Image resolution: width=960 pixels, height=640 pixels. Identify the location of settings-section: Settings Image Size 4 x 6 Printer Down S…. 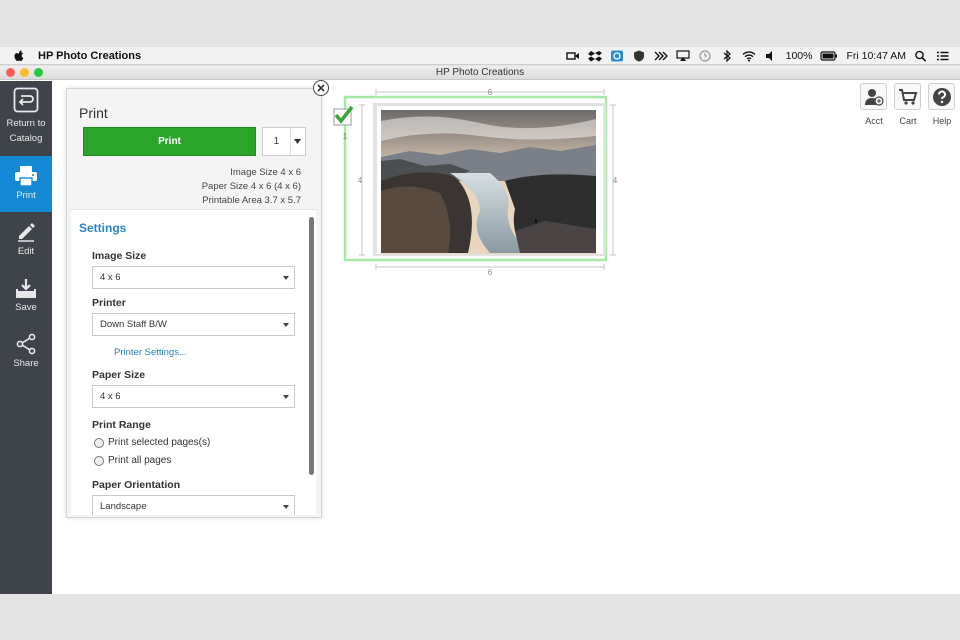
(193, 362).